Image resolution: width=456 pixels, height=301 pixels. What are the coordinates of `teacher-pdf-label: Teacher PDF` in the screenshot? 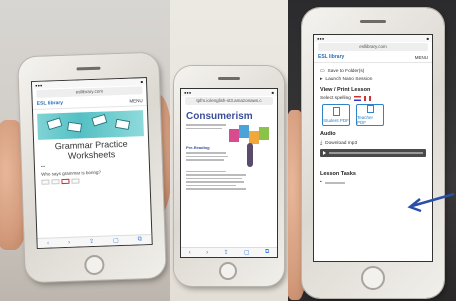 It's located at (365, 120).